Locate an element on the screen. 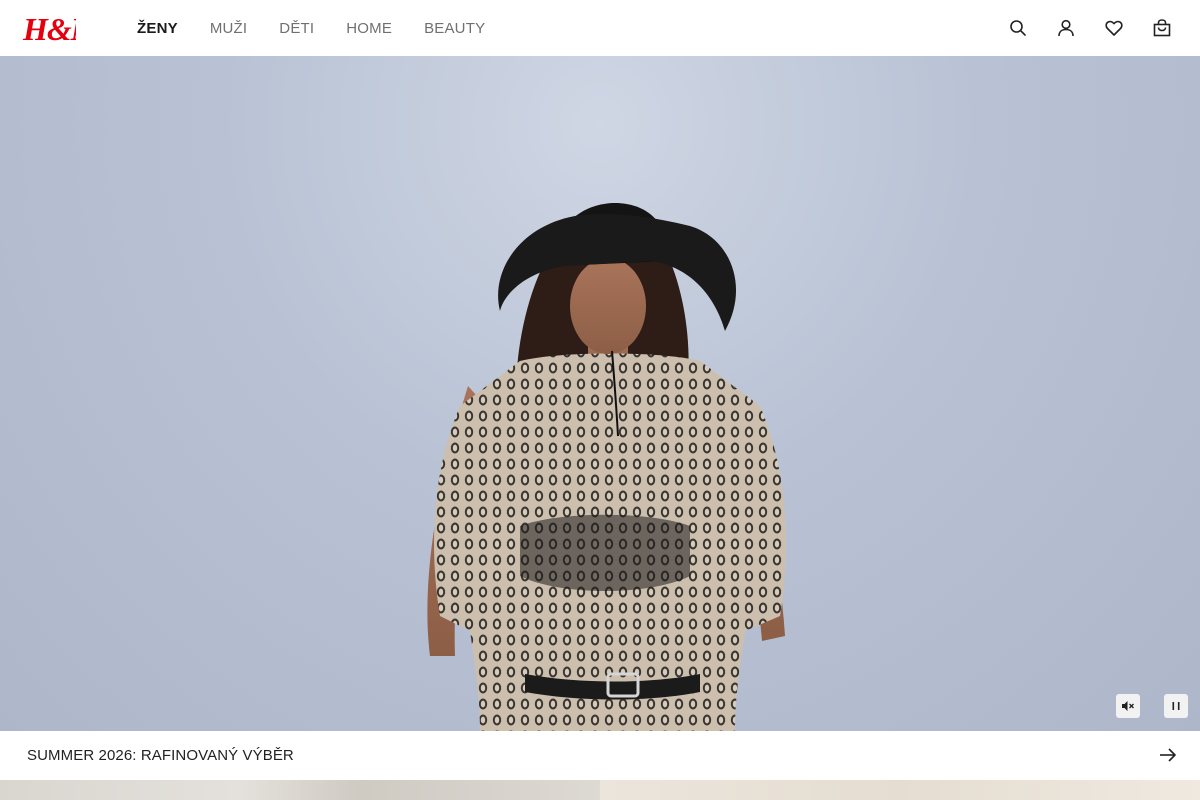 The image size is (1200, 800). hm-logo: H&M is located at coordinates (49, 28).